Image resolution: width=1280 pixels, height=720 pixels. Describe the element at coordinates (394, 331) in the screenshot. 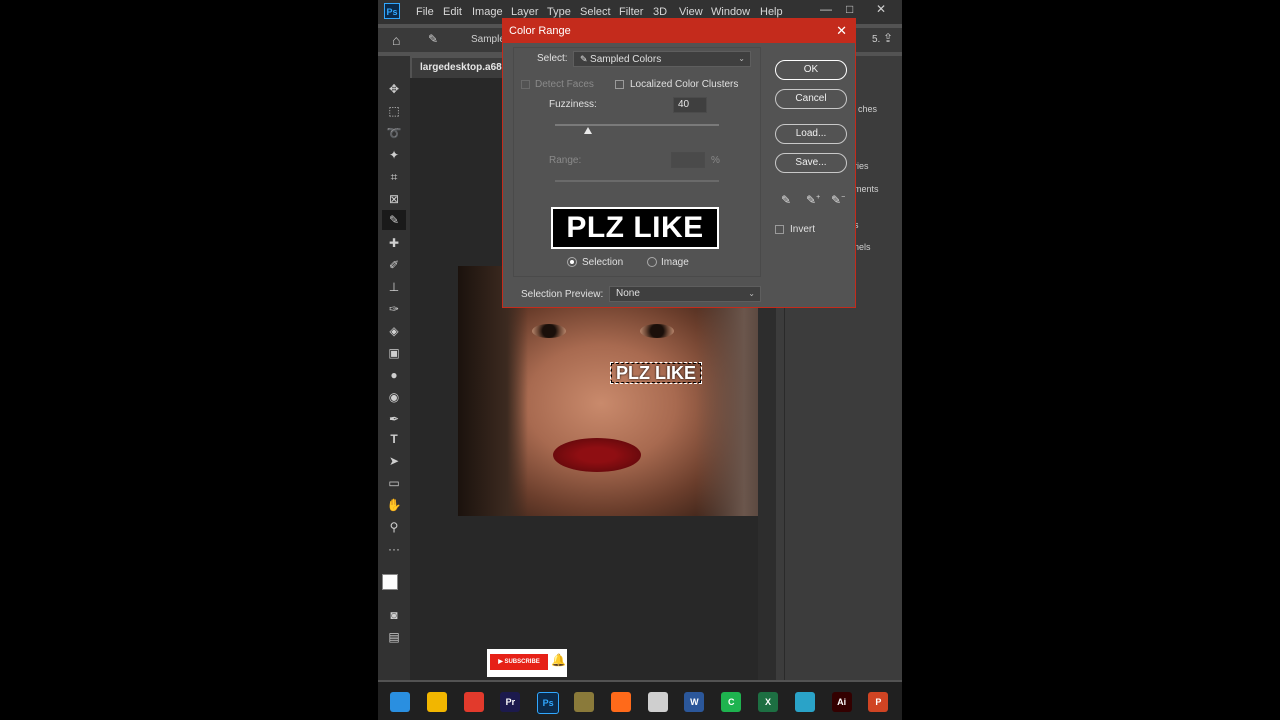

I see `eraser-tool-icon: ◈` at that location.